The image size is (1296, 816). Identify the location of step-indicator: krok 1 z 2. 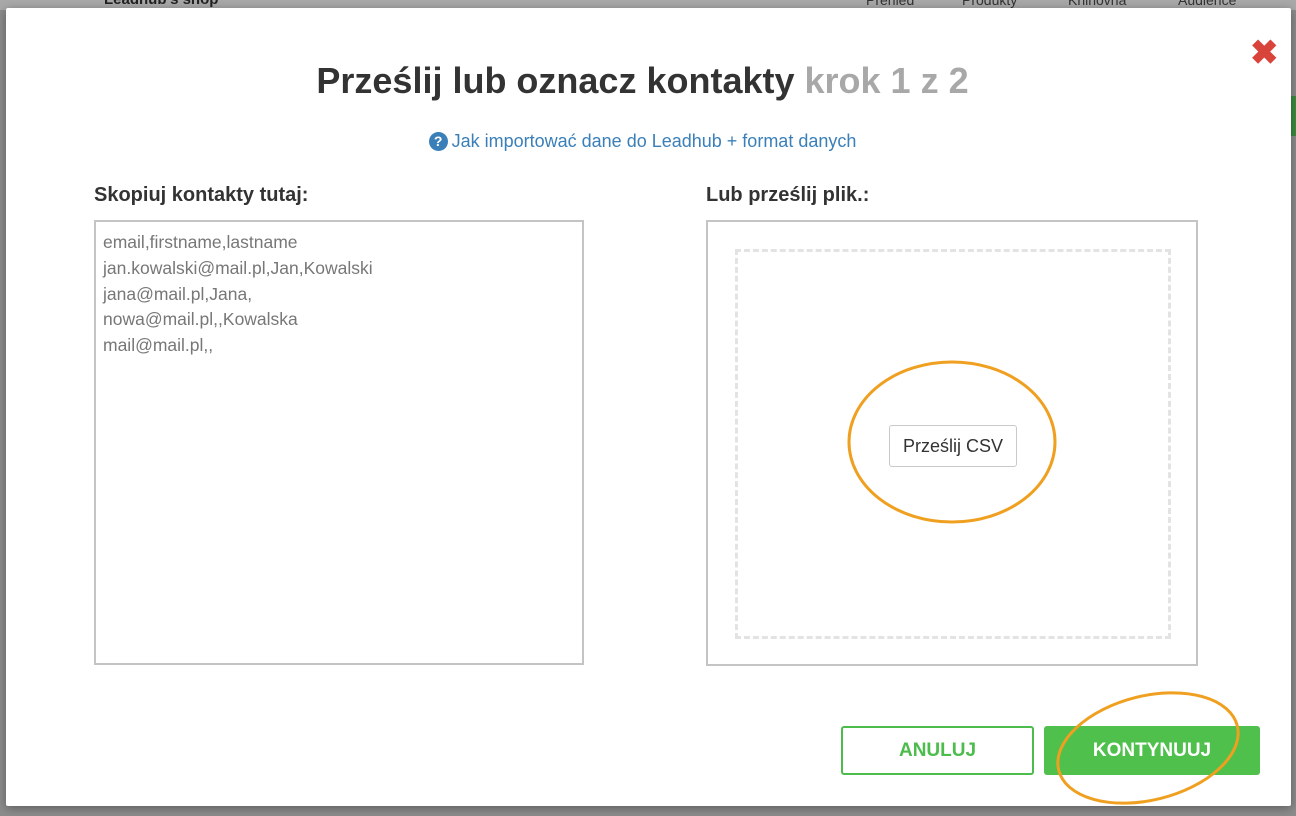
(886, 80).